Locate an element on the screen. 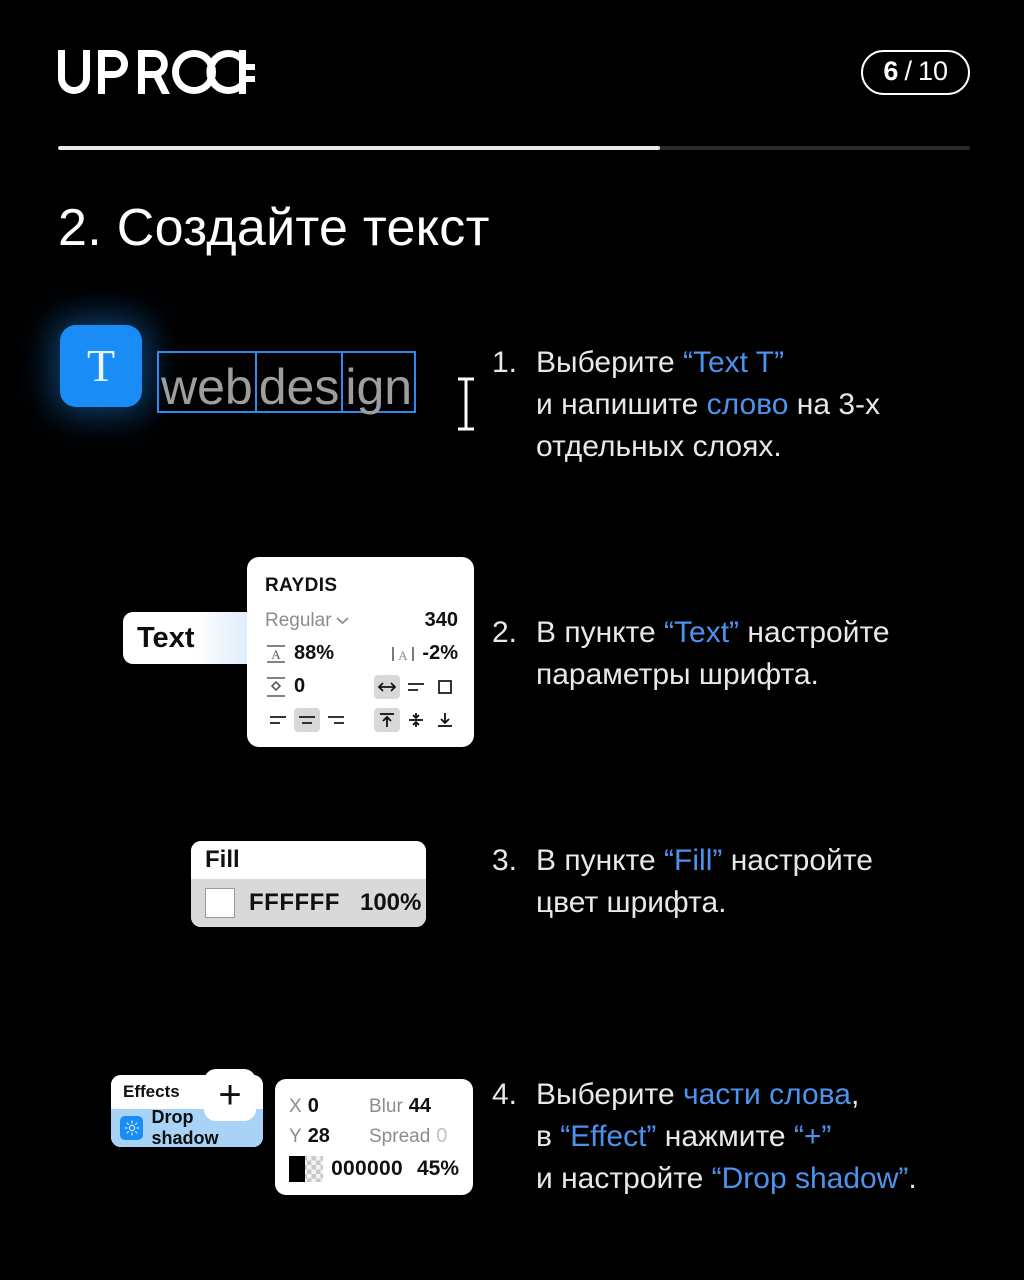 Image resolution: width=1024 pixels, height=1280 pixels. plain-text: . is located at coordinates (912, 1178).